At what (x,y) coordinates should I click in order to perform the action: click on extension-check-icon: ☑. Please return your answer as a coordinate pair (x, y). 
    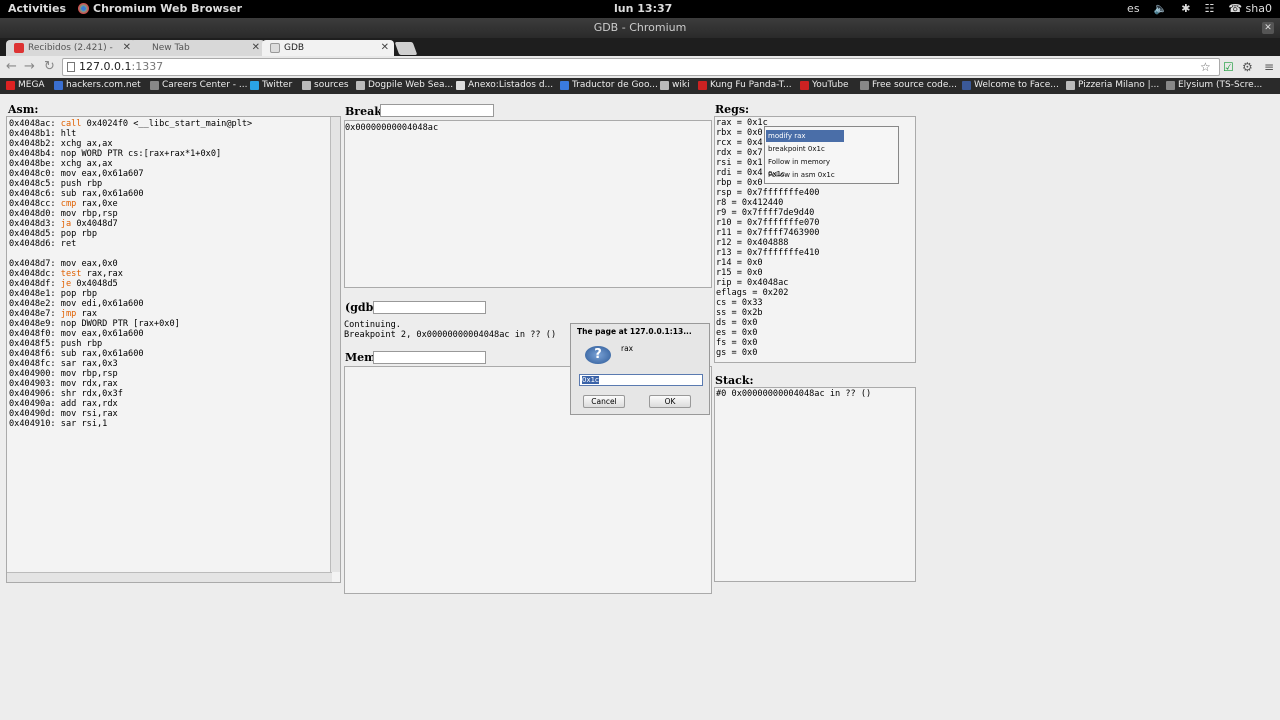
    Looking at the image, I should click on (1228, 67).